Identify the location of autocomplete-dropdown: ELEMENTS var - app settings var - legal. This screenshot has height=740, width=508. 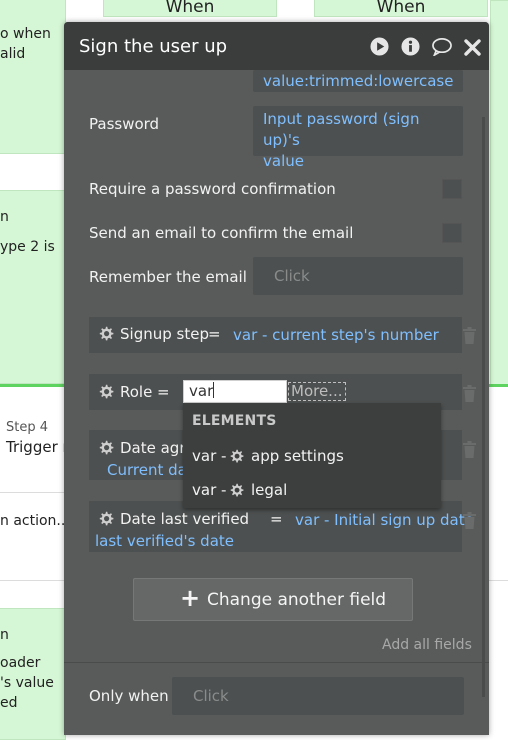
(312, 455).